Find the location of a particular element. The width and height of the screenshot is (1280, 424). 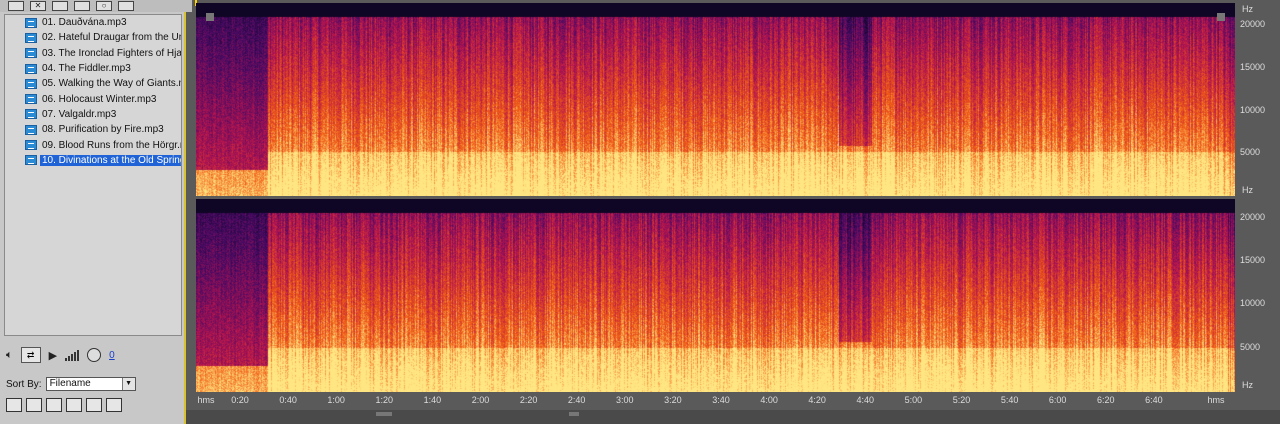

time-tick: 6:00 is located at coordinates (1057, 400).